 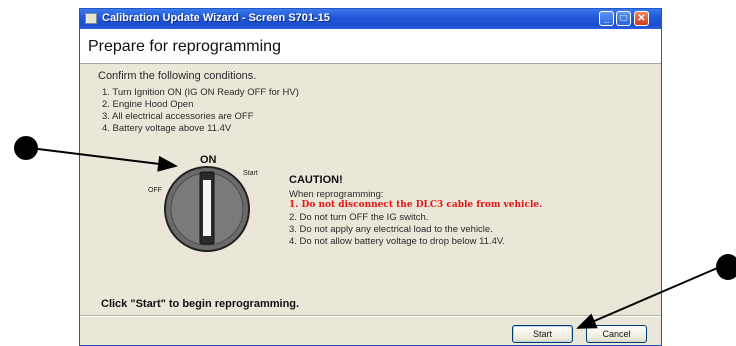 What do you see at coordinates (649, 297) in the screenshot?
I see `arrow-to-start-button-icon` at bounding box center [649, 297].